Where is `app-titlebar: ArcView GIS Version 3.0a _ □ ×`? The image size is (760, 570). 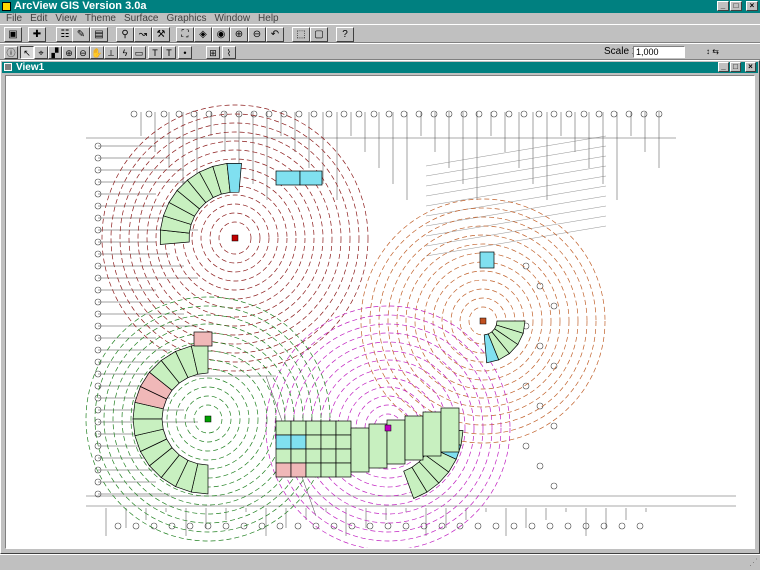
app-titlebar: ArcView GIS Version 3.0a _ □ × is located at coordinates (380, 6).